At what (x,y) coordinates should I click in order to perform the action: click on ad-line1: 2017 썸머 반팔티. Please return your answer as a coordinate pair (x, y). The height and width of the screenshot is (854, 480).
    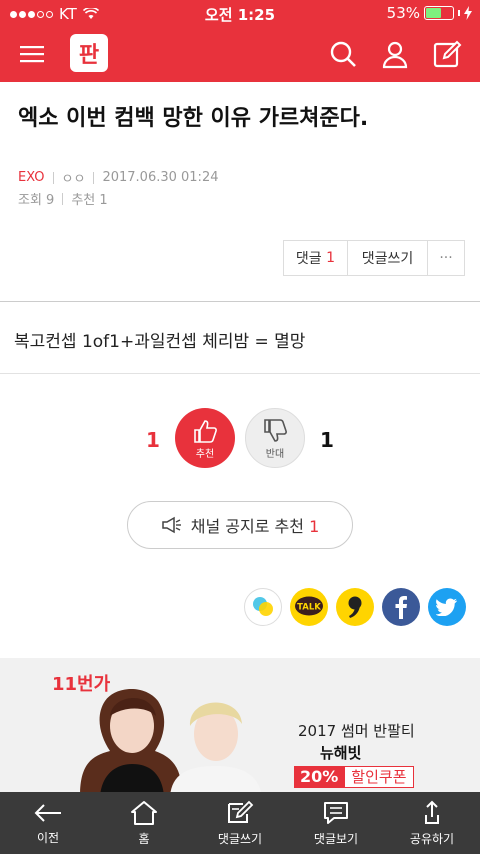
    Looking at the image, I should click on (356, 731).